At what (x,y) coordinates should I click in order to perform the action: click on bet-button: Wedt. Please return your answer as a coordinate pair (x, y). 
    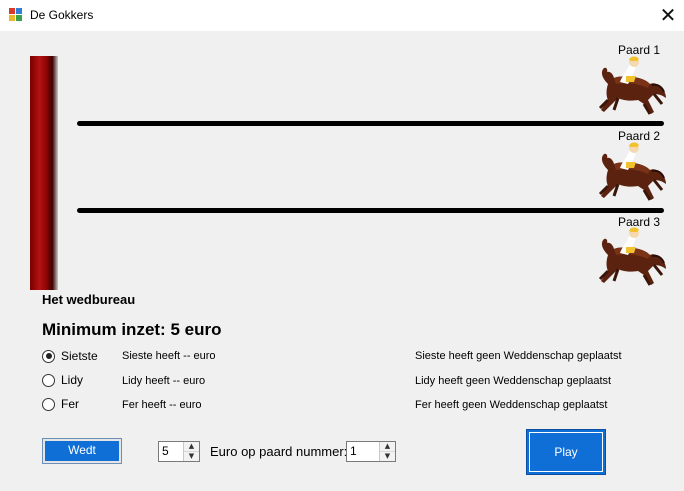
    Looking at the image, I should click on (82, 451).